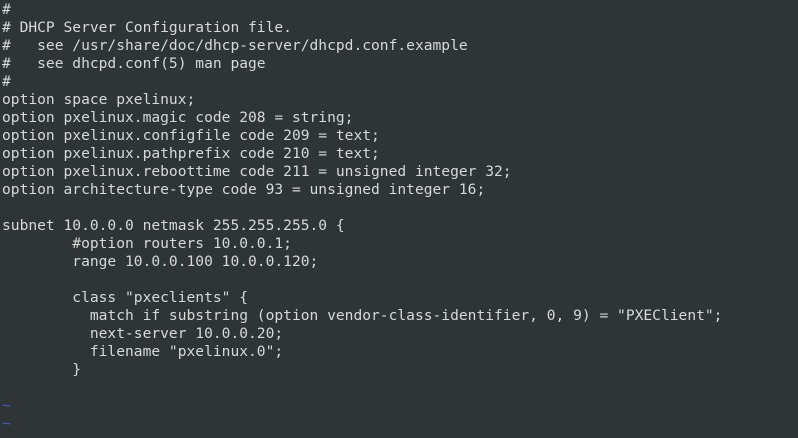  Describe the element at coordinates (134, 63) in the screenshot. I see `file-line: # see dhcpd.conf(5) man page` at that location.